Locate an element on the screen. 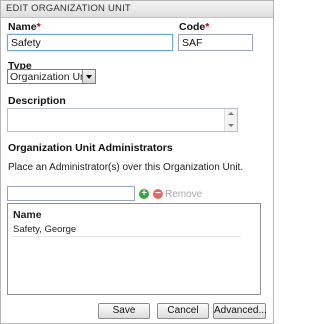 This screenshot has width=320, height=324. description-scrollbar is located at coordinates (230, 120).